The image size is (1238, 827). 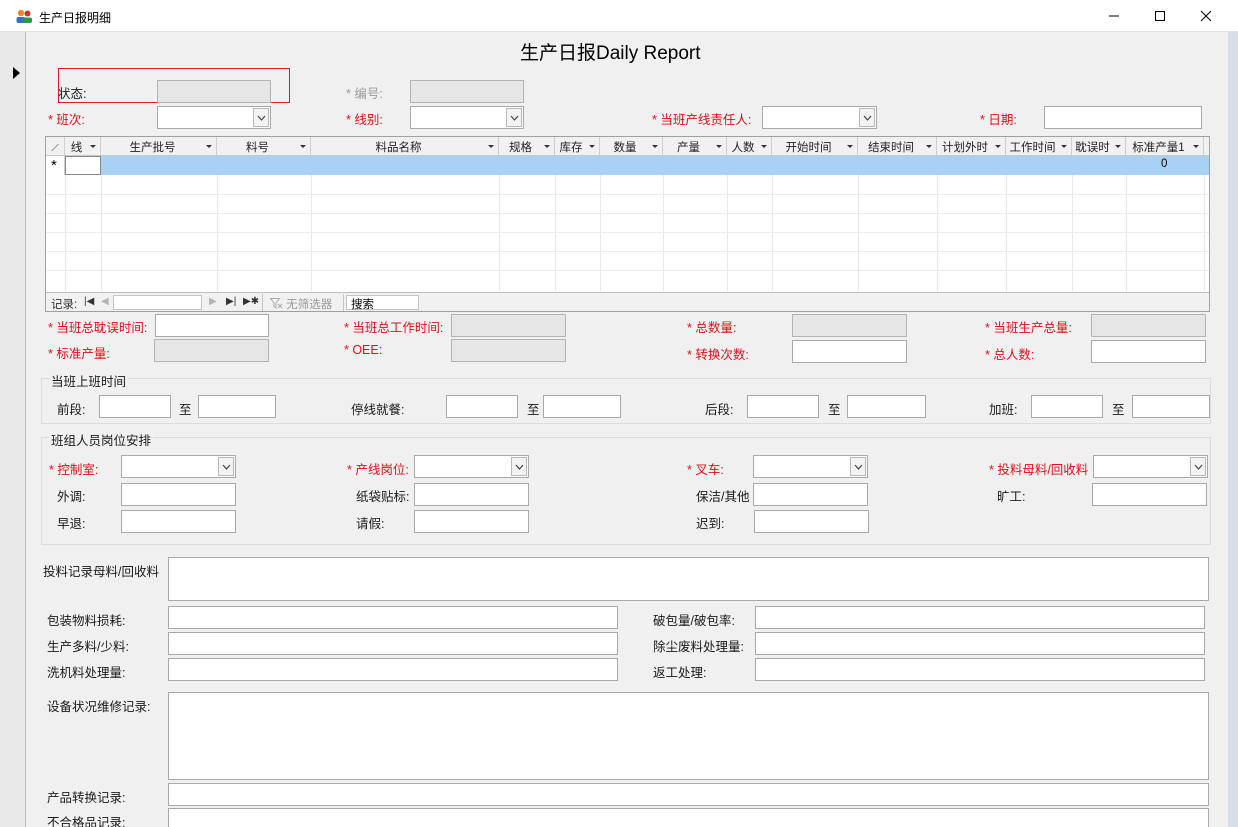 I want to click on next-record-button: ▶, so click(x=213, y=301).